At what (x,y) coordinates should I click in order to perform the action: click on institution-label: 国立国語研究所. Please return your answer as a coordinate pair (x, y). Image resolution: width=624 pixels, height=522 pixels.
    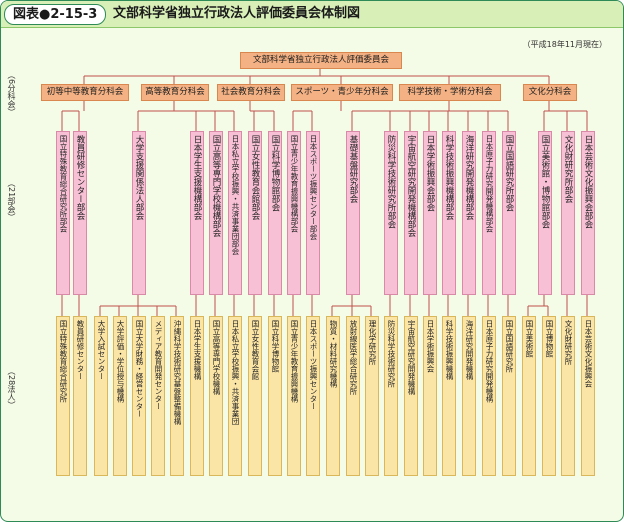
    Looking at the image, I should click on (509, 346).